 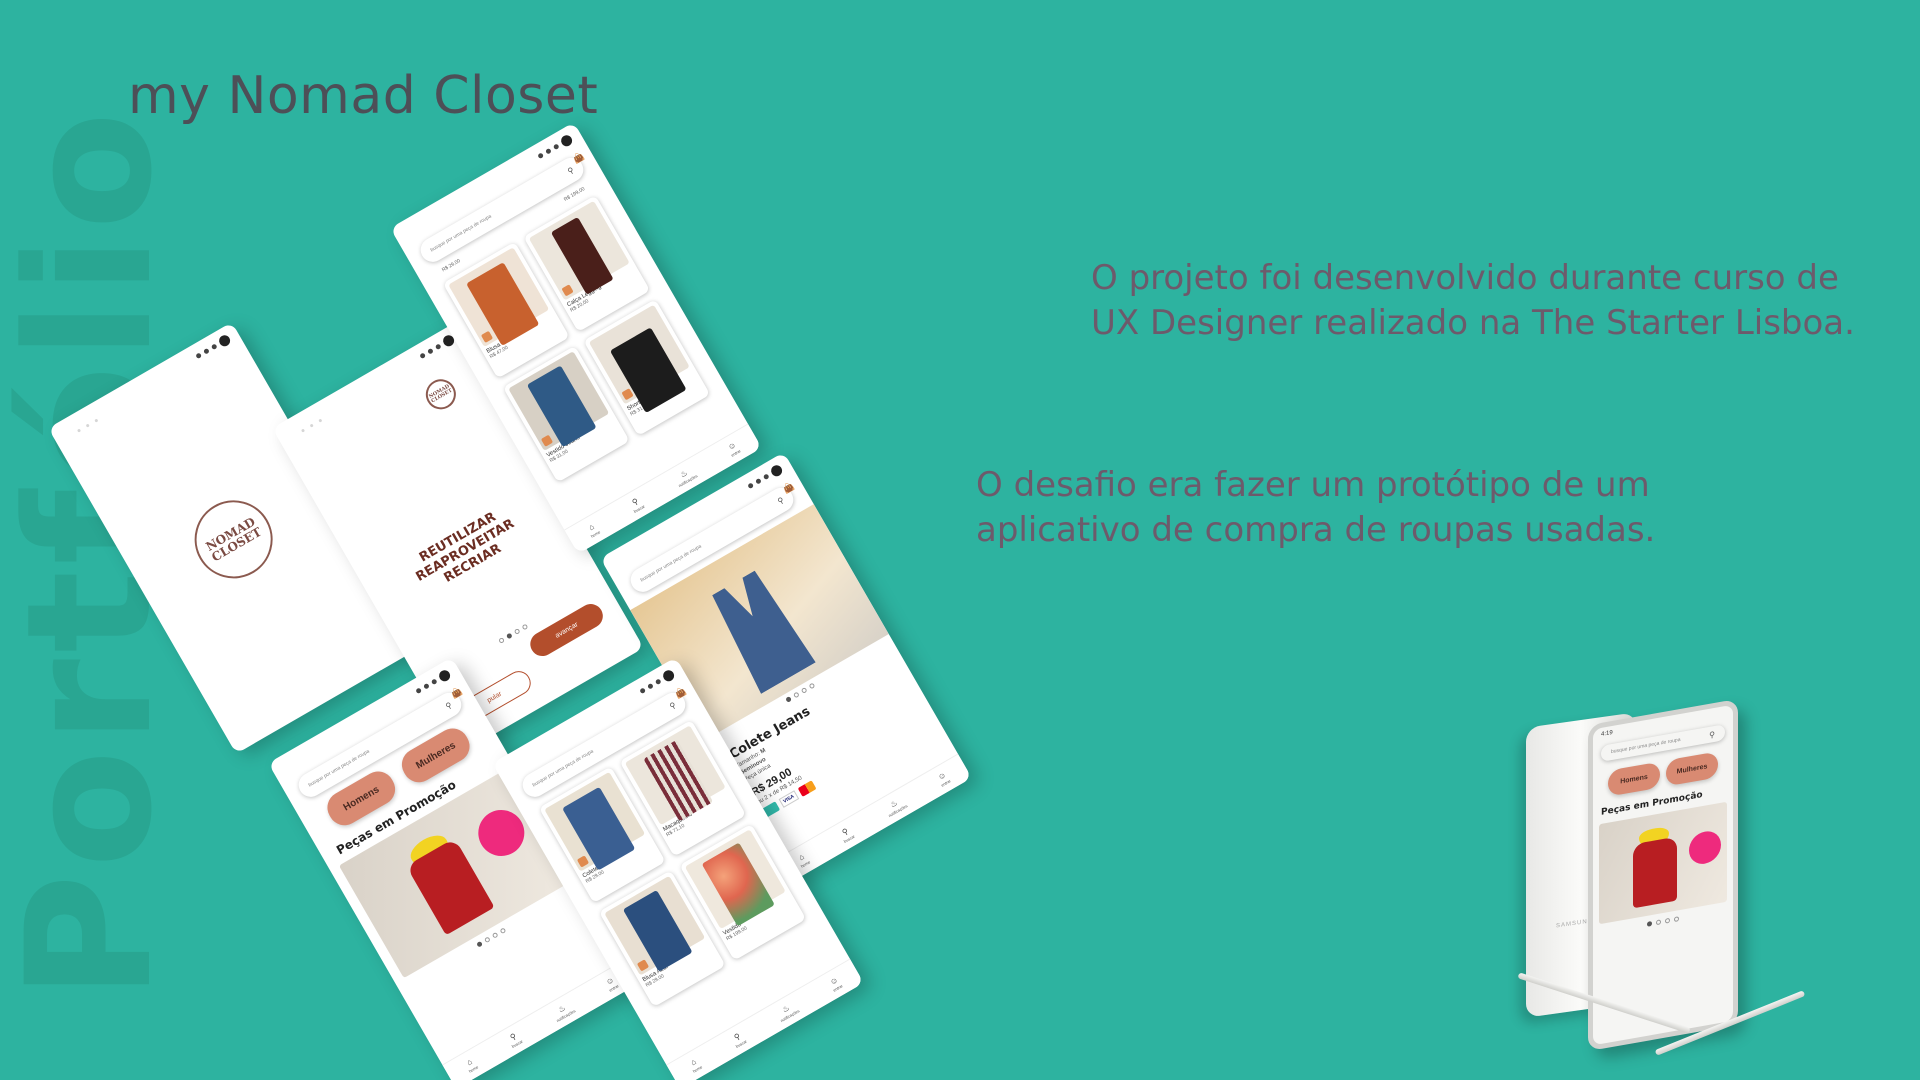 I want to click on onboarding-slogan: REUTILIZAR REAPROVEITAR RECRIAR, so click(x=465, y=547).